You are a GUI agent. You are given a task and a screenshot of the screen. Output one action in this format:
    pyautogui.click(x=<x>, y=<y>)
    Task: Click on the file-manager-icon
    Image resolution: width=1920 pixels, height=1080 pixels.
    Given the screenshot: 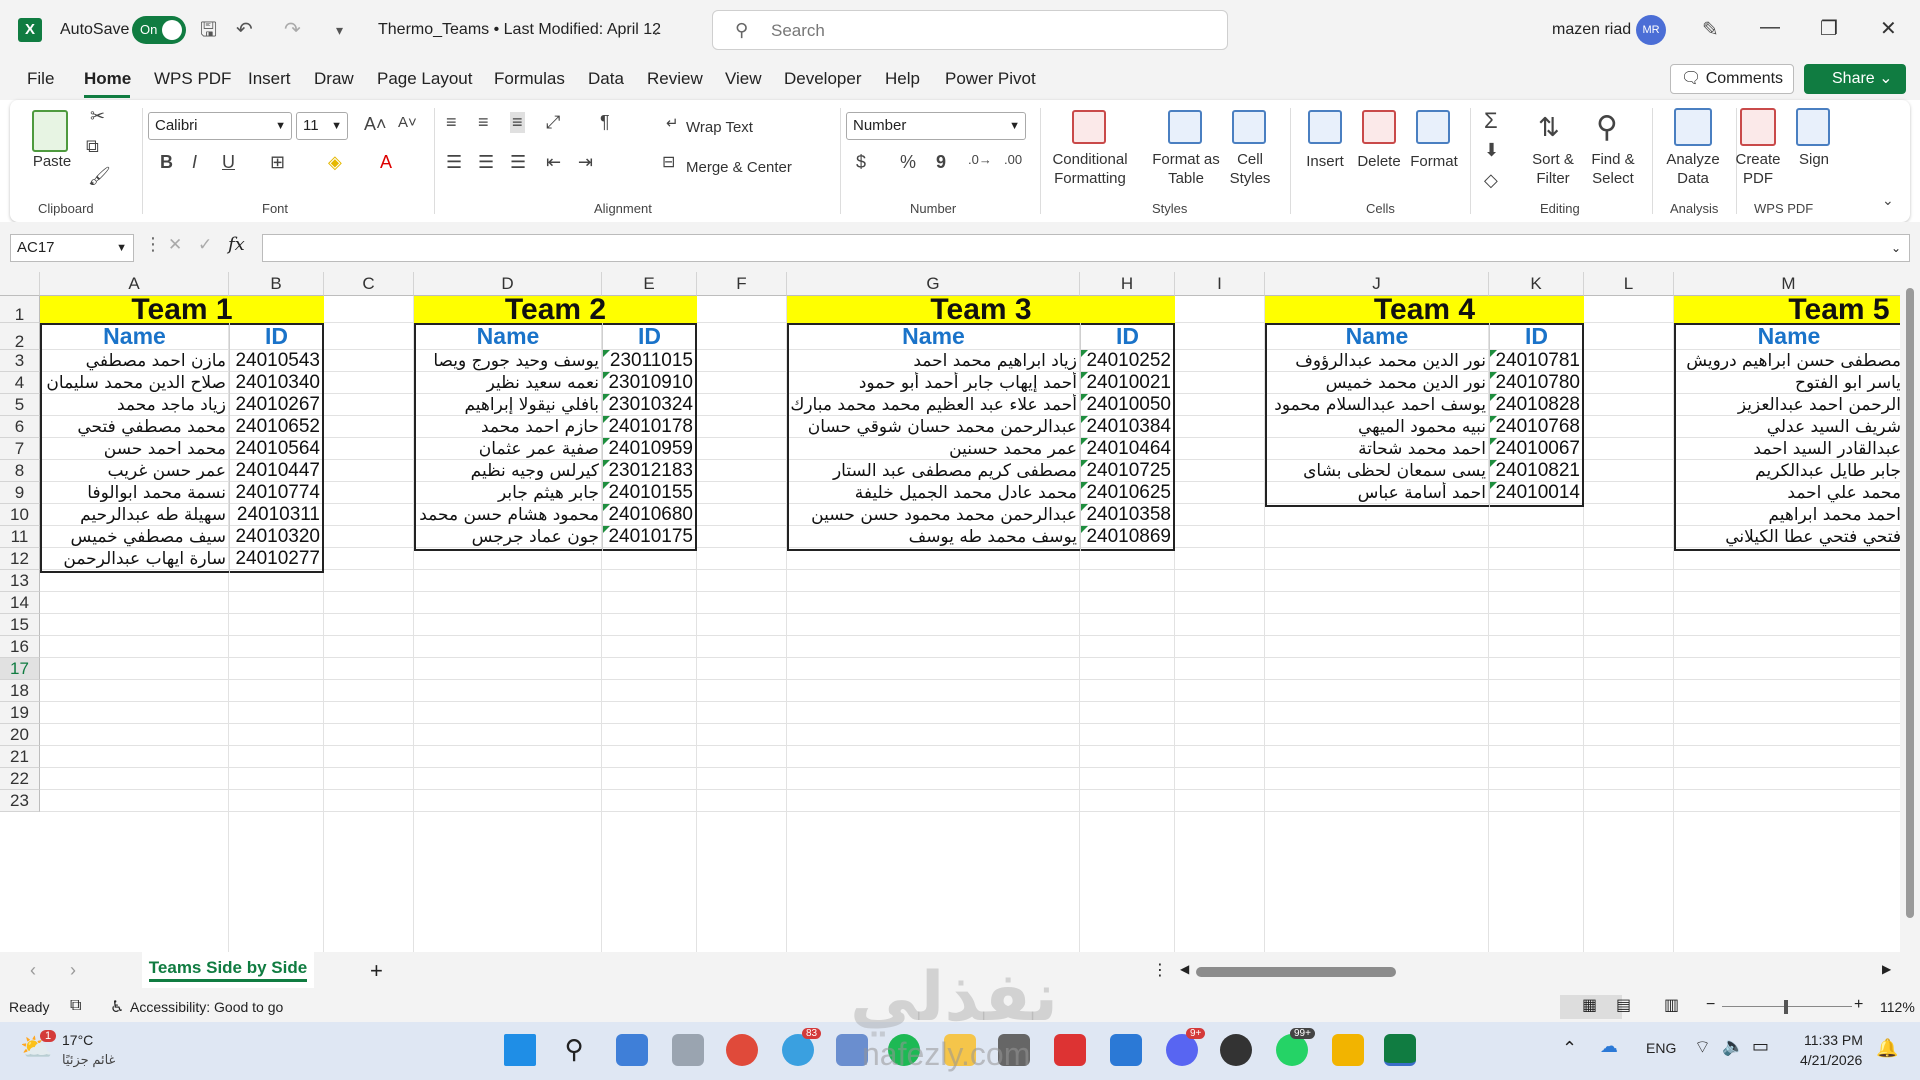 What is the action you would take?
    pyautogui.click(x=688, y=1050)
    